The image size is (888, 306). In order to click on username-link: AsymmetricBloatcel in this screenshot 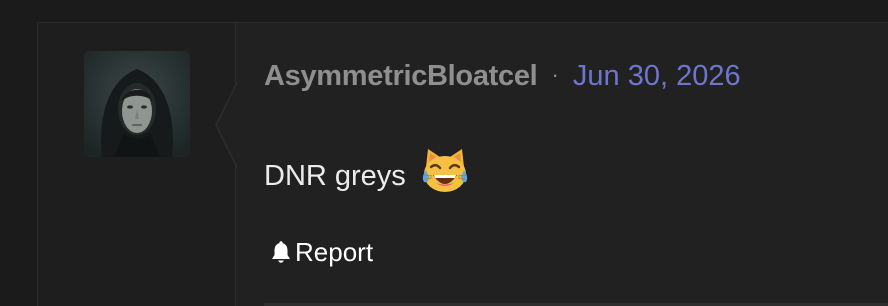, I will do `click(401, 76)`.